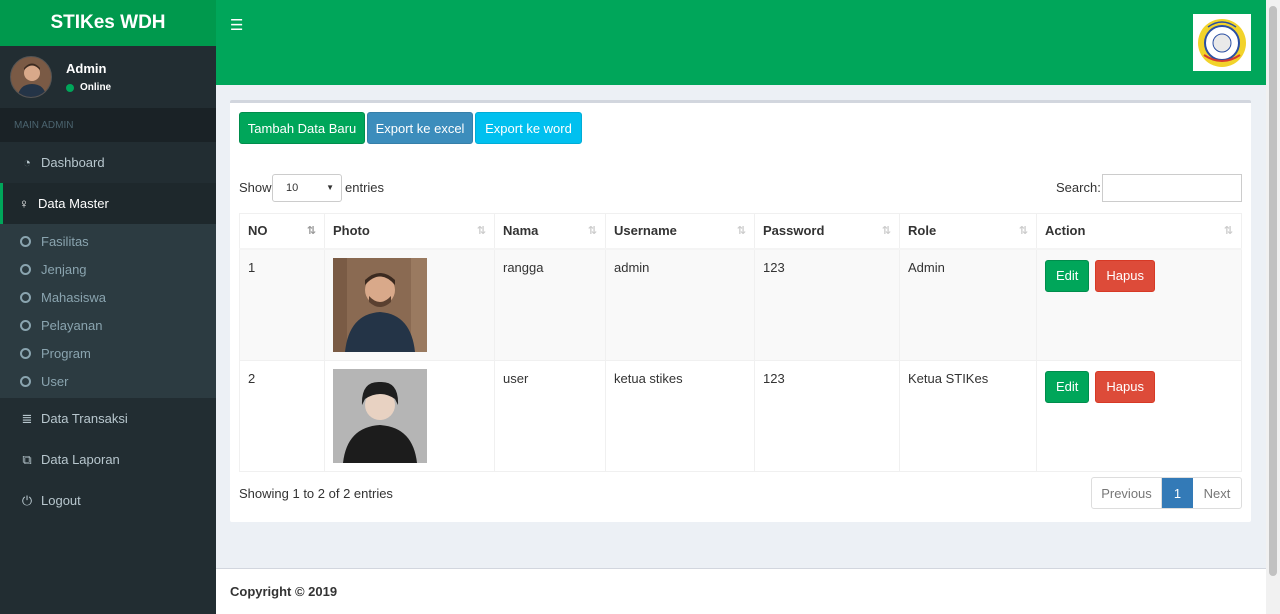 This screenshot has width=1280, height=614. Describe the element at coordinates (236, 25) in the screenshot. I see `menu-toggle-icon: ☰` at that location.